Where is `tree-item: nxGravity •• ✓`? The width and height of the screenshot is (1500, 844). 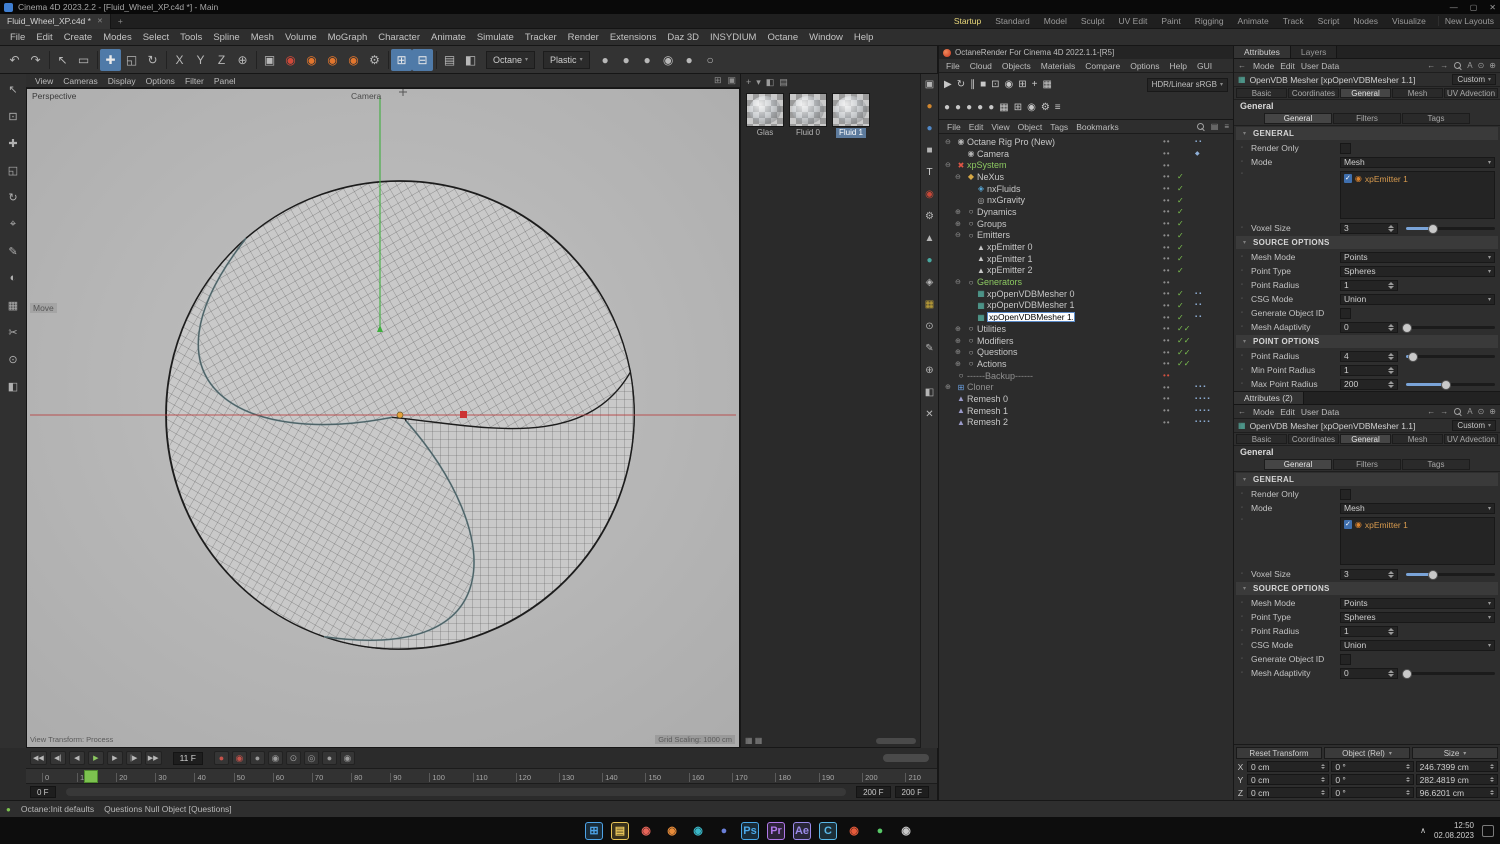 tree-item: nxGravity •• ✓ is located at coordinates (1086, 200).